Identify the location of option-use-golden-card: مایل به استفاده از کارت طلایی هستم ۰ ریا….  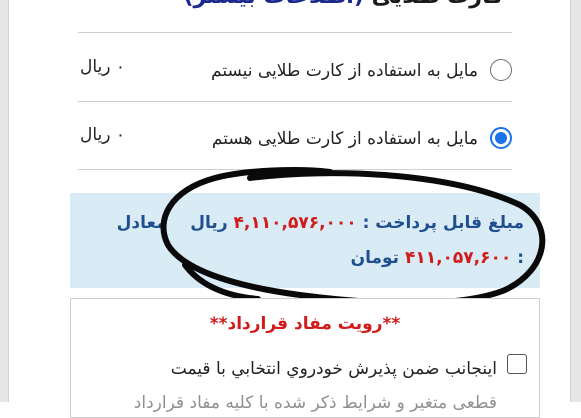
(295, 140).